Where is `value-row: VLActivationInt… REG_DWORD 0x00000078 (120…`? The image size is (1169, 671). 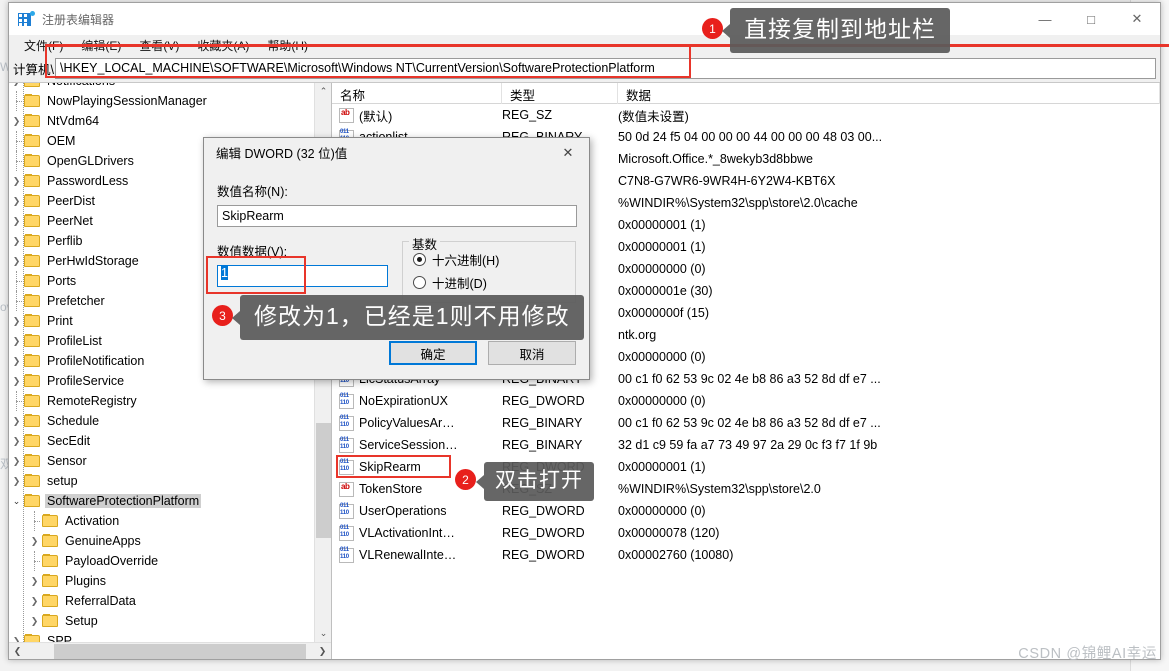
value-row: VLActivationInt… REG_DWORD 0x00000078 (120… is located at coordinates (746, 533).